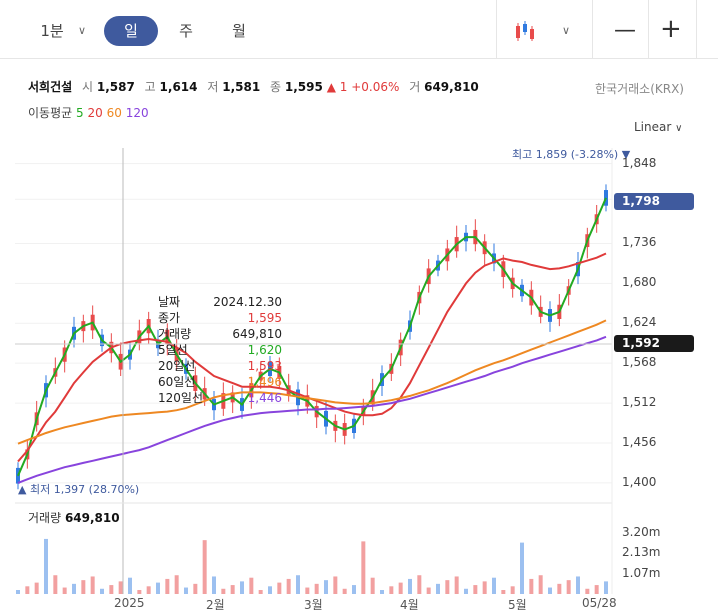 Image resolution: width=718 pixels, height=613 pixels. What do you see at coordinates (654, 201) in the screenshot?
I see `last-price-tag: 1,798` at bounding box center [654, 201].